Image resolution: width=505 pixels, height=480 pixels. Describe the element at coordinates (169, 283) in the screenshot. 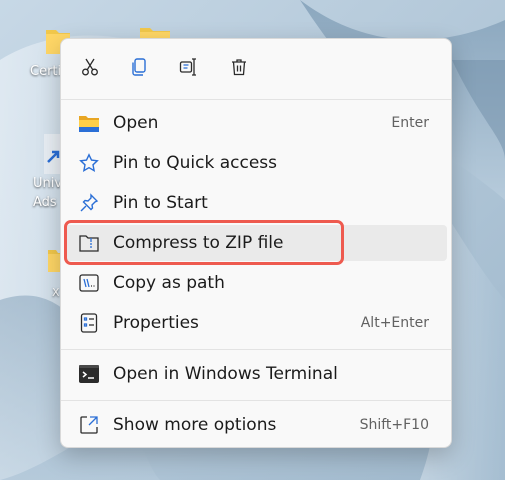

I see `menu-item-label: Copy as path` at that location.